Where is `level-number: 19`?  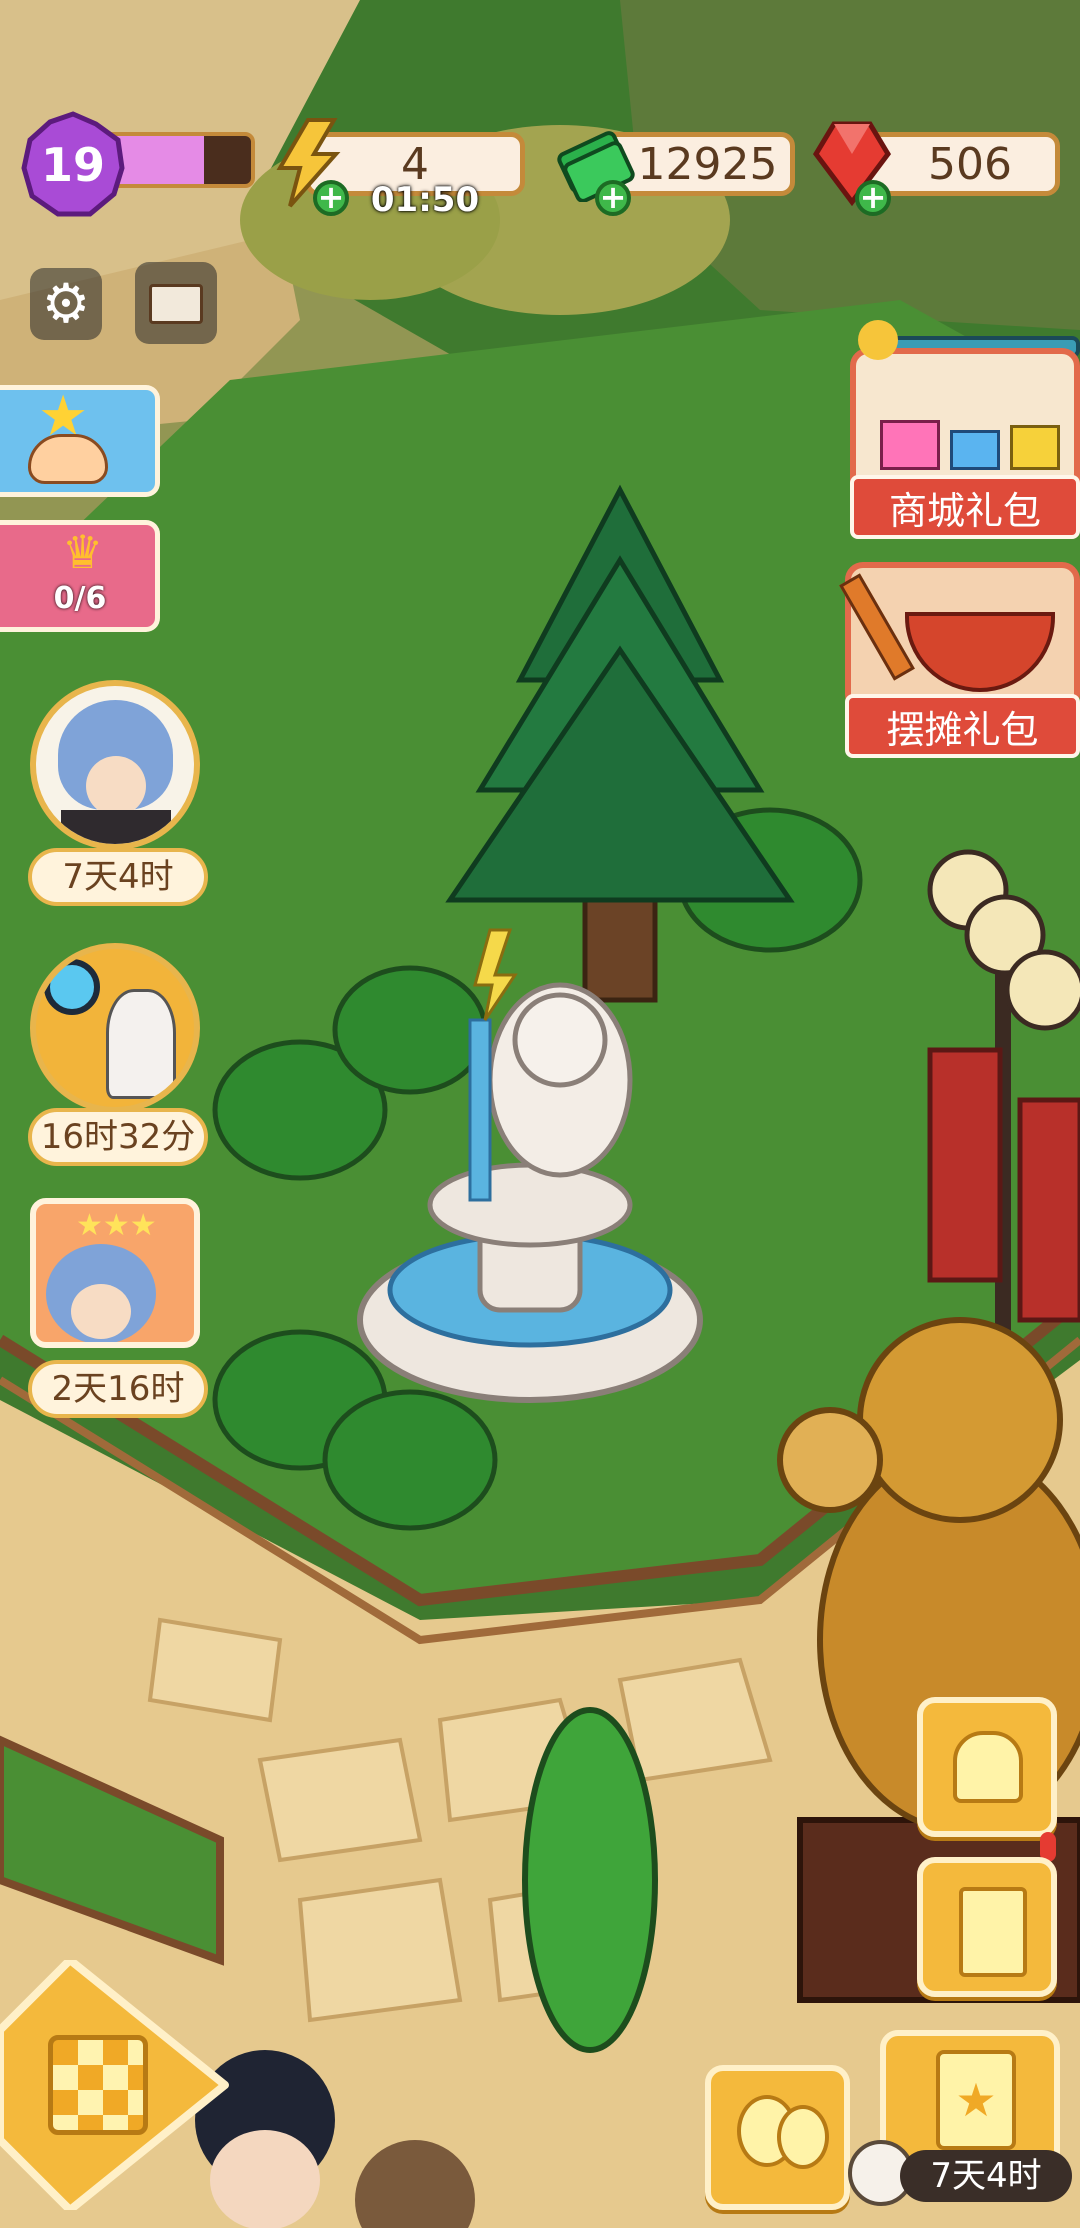
level-number: 19 is located at coordinates (72, 165).